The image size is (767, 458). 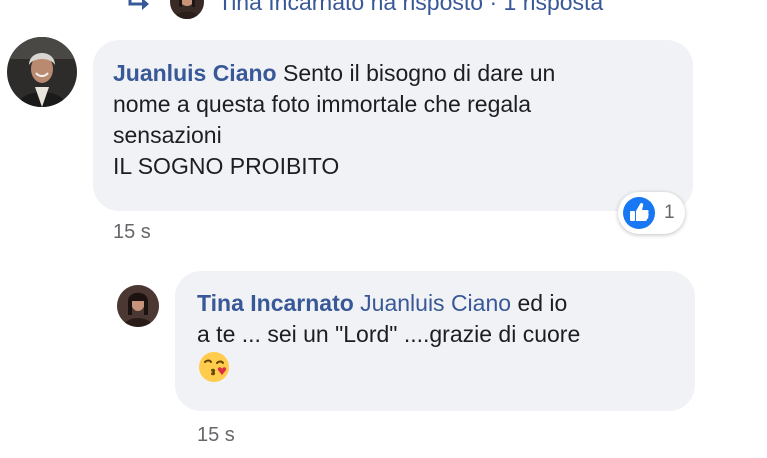 I want to click on comment-text-line-1: Sento il bisogno di dare un, so click(x=419, y=73).